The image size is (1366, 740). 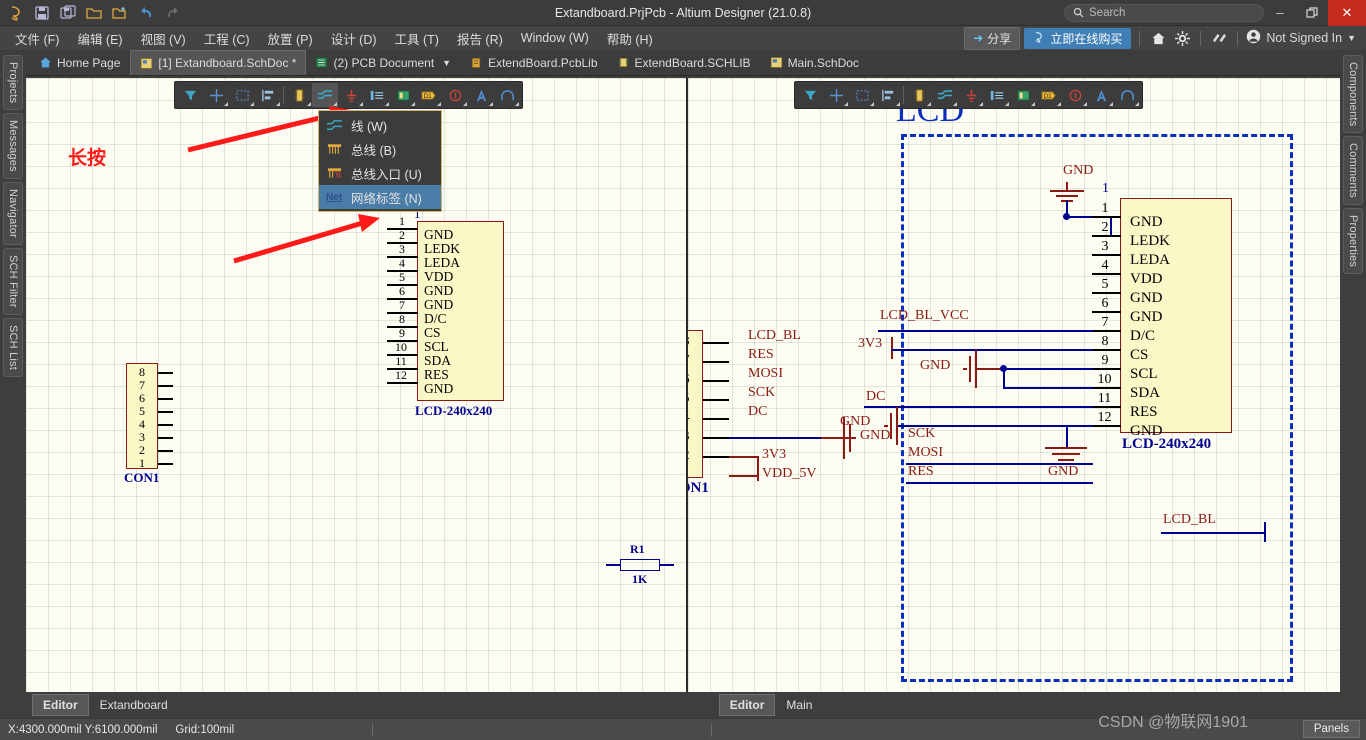 I want to click on sidebar-item-sch-list: SCH List, so click(x=13, y=347).